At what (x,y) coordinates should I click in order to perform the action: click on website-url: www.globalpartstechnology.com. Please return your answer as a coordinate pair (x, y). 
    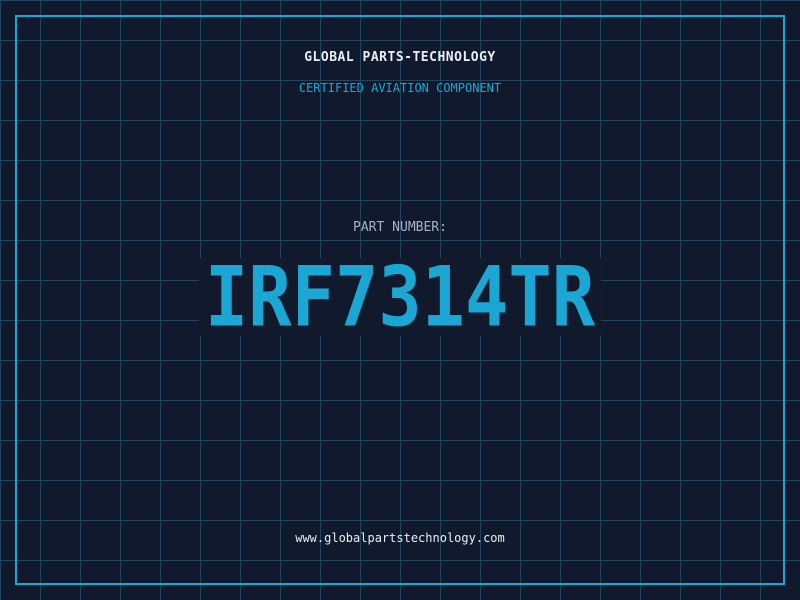
    Looking at the image, I should click on (400, 538).